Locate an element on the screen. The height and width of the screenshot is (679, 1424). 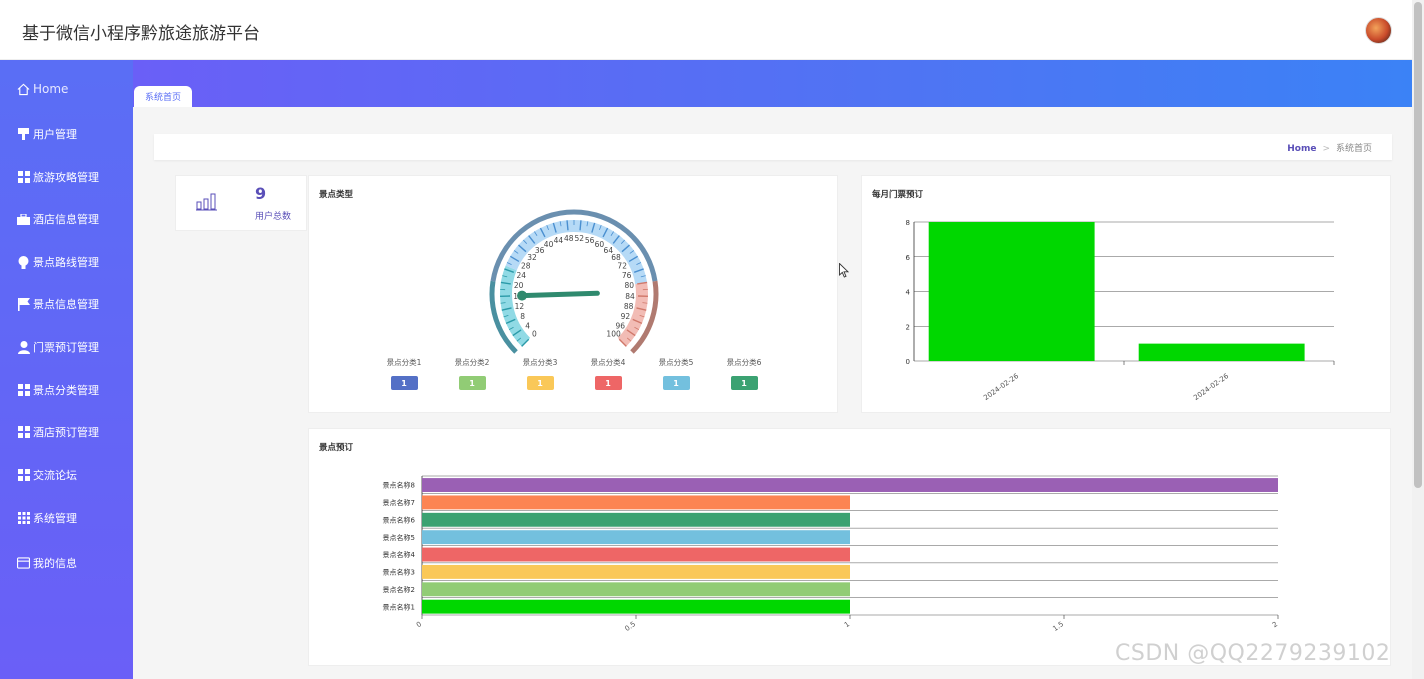
bar-chart-icon is located at coordinates (207, 204).